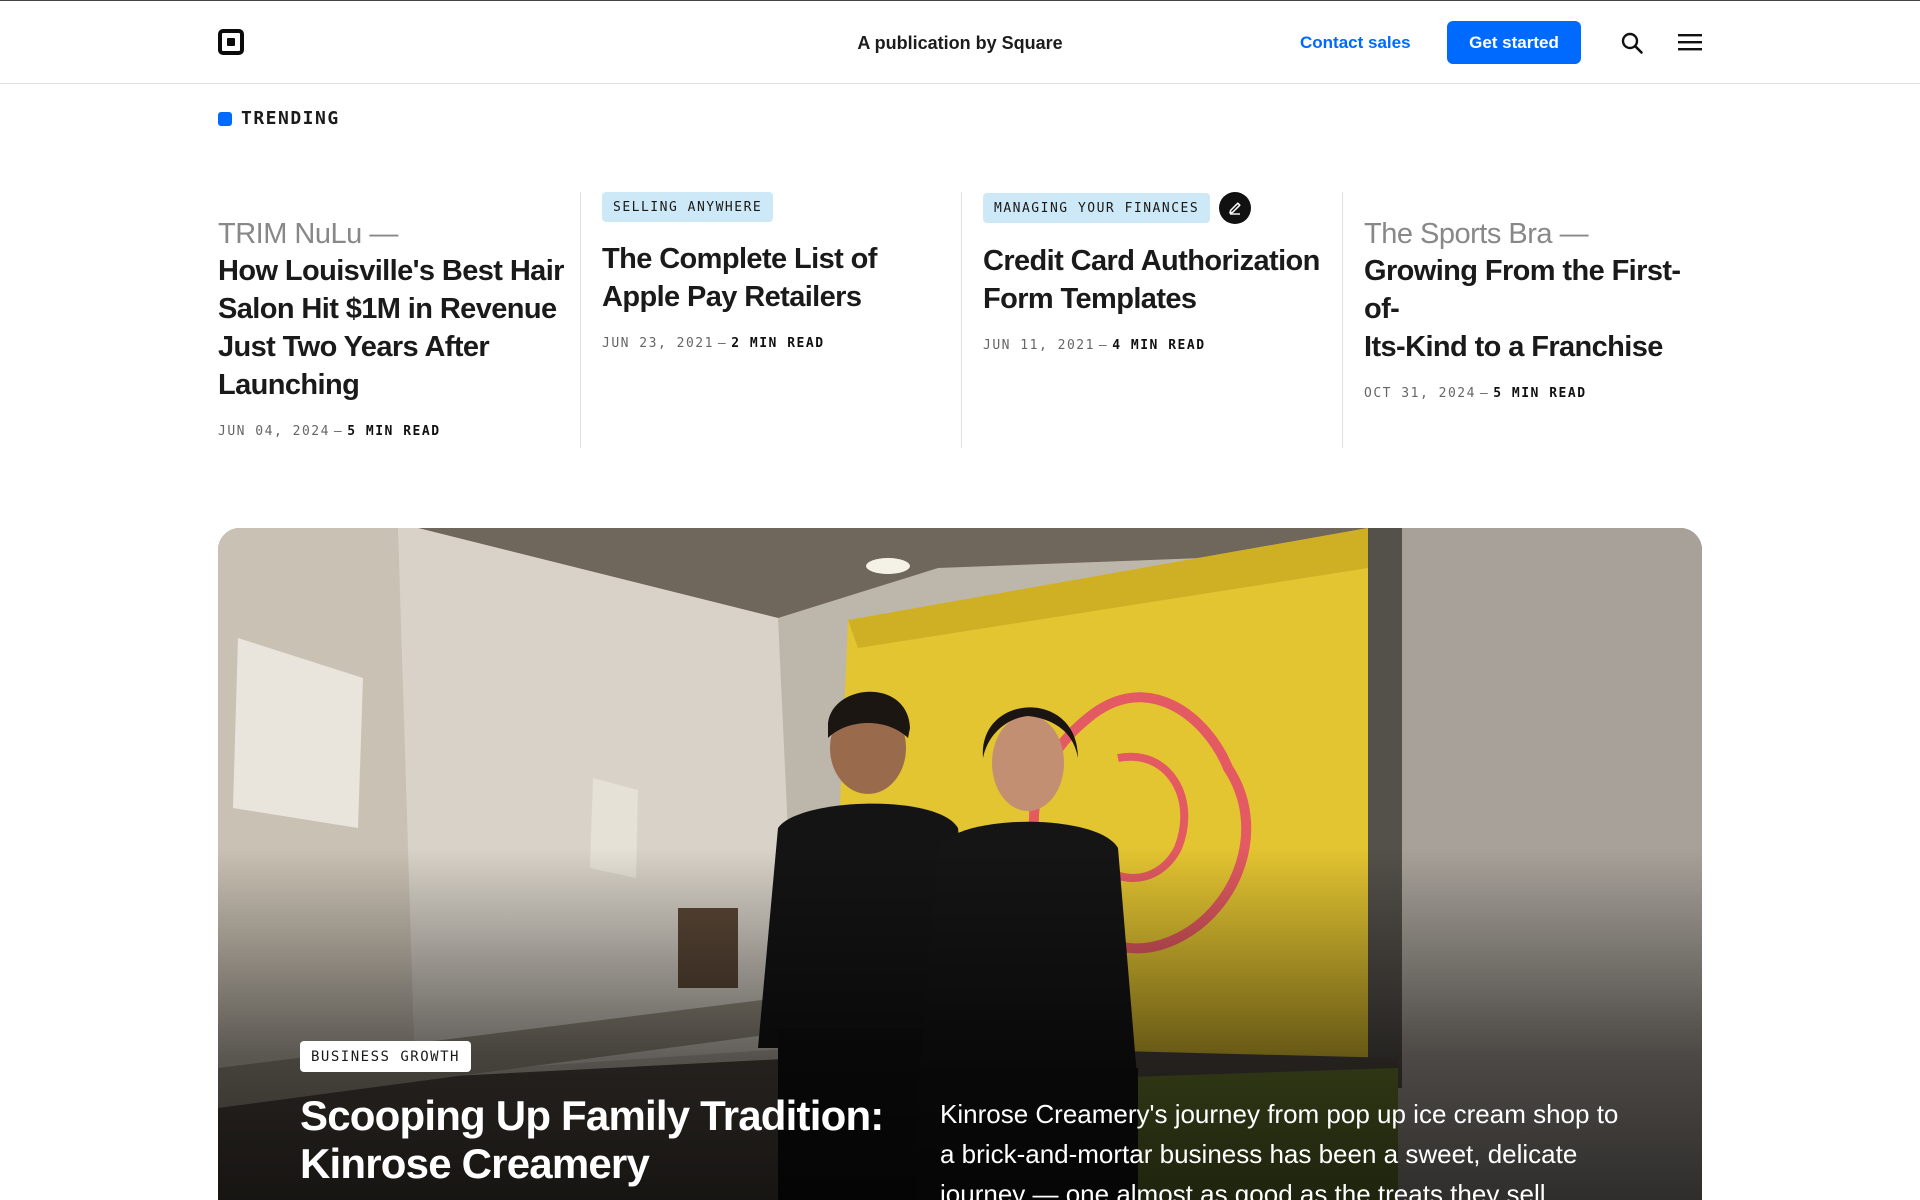  Describe the element at coordinates (592, 1115) in the screenshot. I see `featured-title-line: Scooping Up Family Tradition:` at that location.